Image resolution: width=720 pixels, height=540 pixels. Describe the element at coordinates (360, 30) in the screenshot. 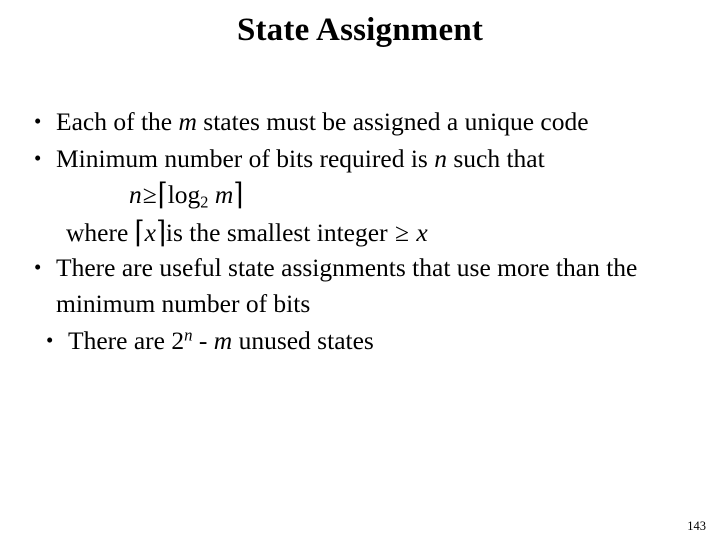

I see `page-title: State Assignment` at that location.